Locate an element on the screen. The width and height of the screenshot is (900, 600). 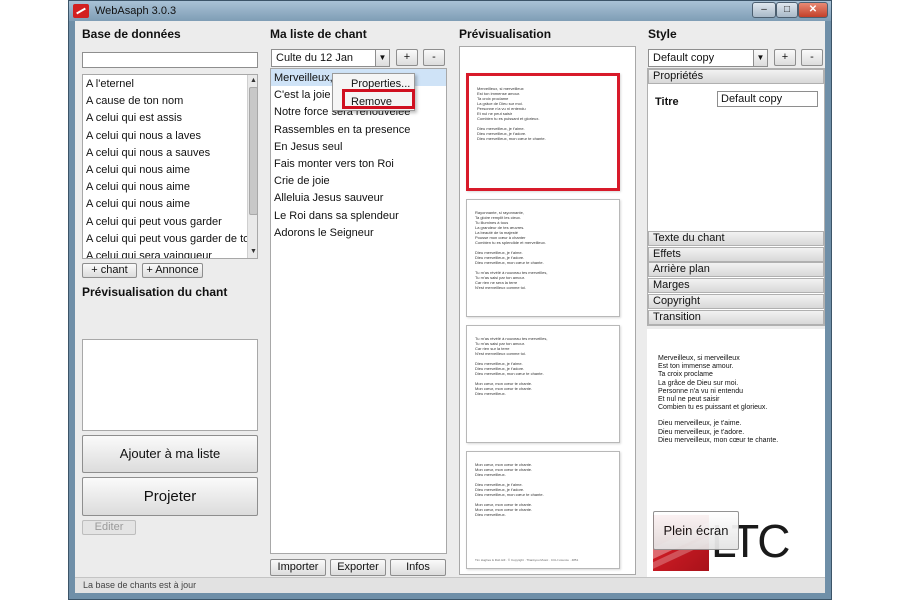
playlist-item: Le Roi dans sa splendeur is located at coordinates (336, 216).